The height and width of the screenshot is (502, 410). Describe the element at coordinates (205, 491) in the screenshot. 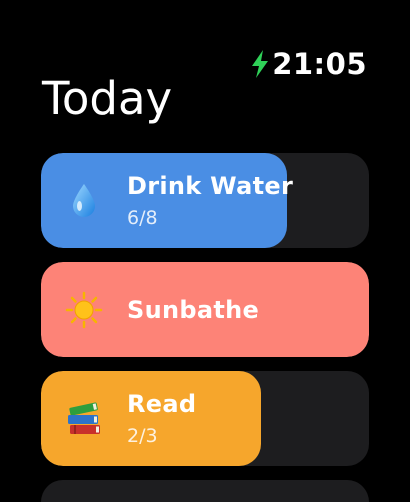

I see `habit-row-partial` at that location.